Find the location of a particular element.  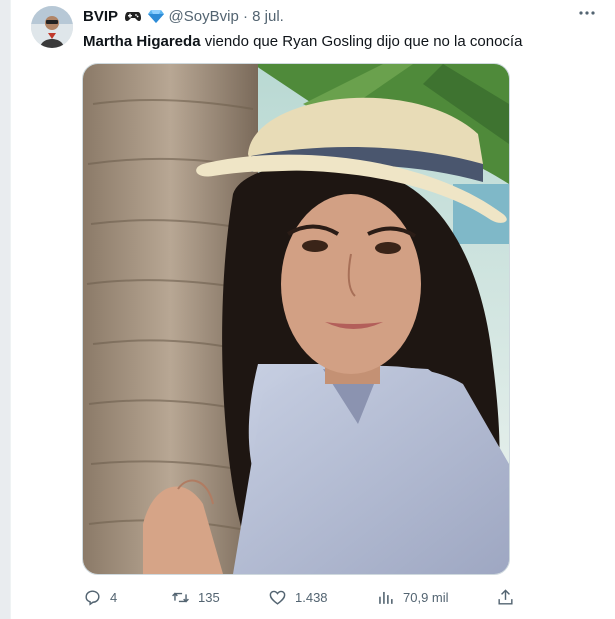

share-button is located at coordinates (509, 597).